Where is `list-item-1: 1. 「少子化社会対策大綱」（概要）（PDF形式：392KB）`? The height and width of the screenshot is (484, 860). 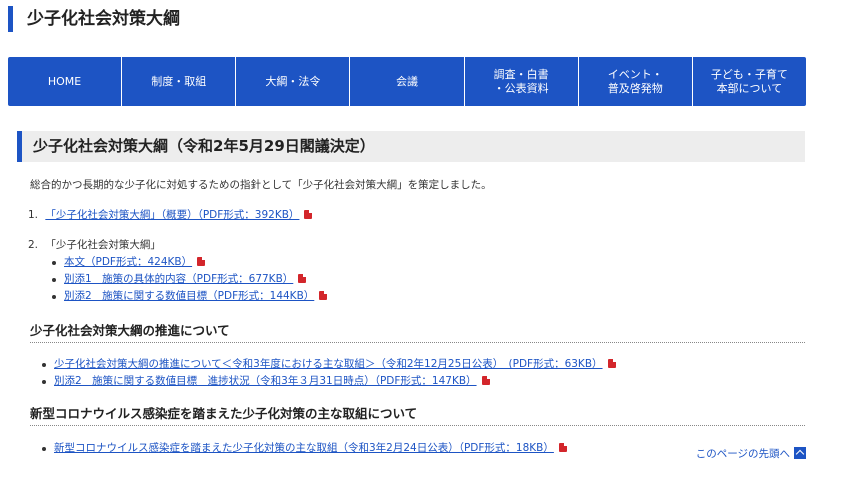
list-item-1: 1. 「少子化社会対策大綱」（概要）（PDF形式：392KB） is located at coordinates (170, 214).